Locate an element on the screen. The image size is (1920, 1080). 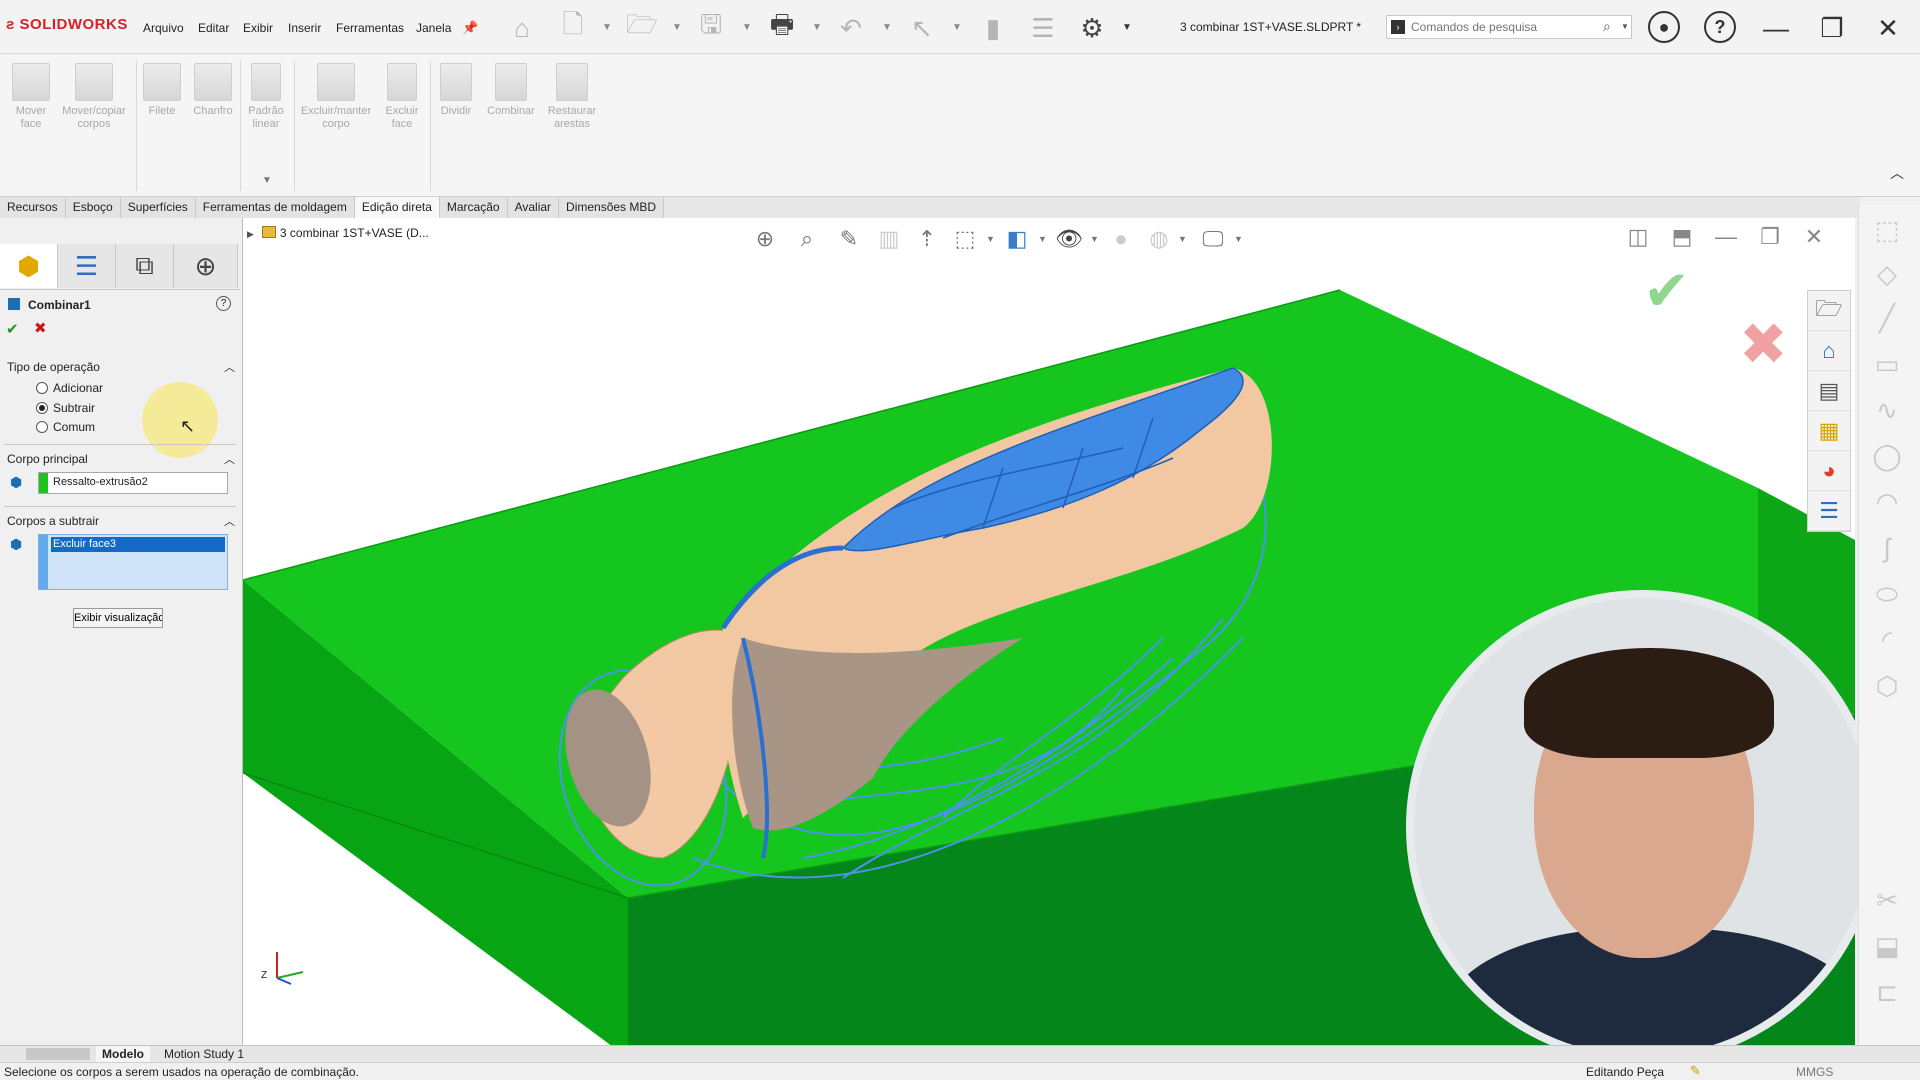
zoom-to-area-icon: ⌕ is located at coordinates (807, 239).